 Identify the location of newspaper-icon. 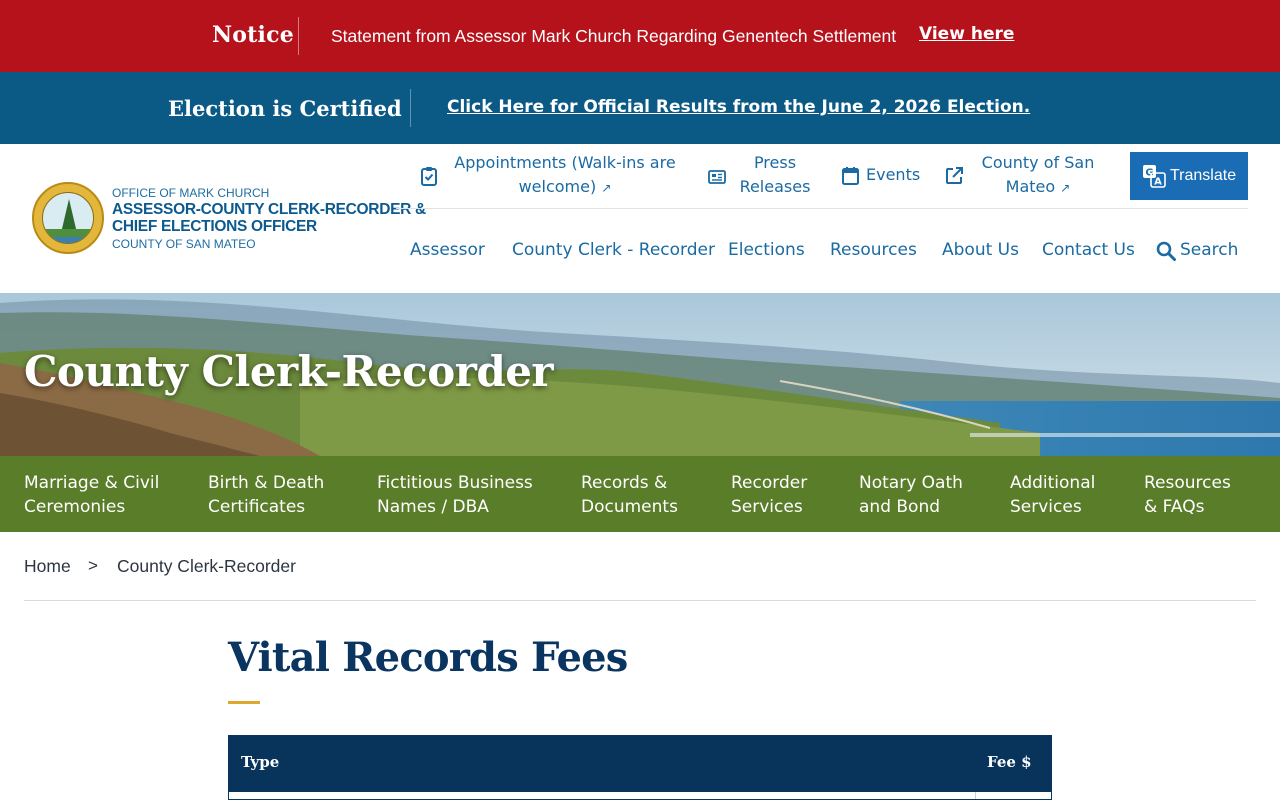
(717, 178).